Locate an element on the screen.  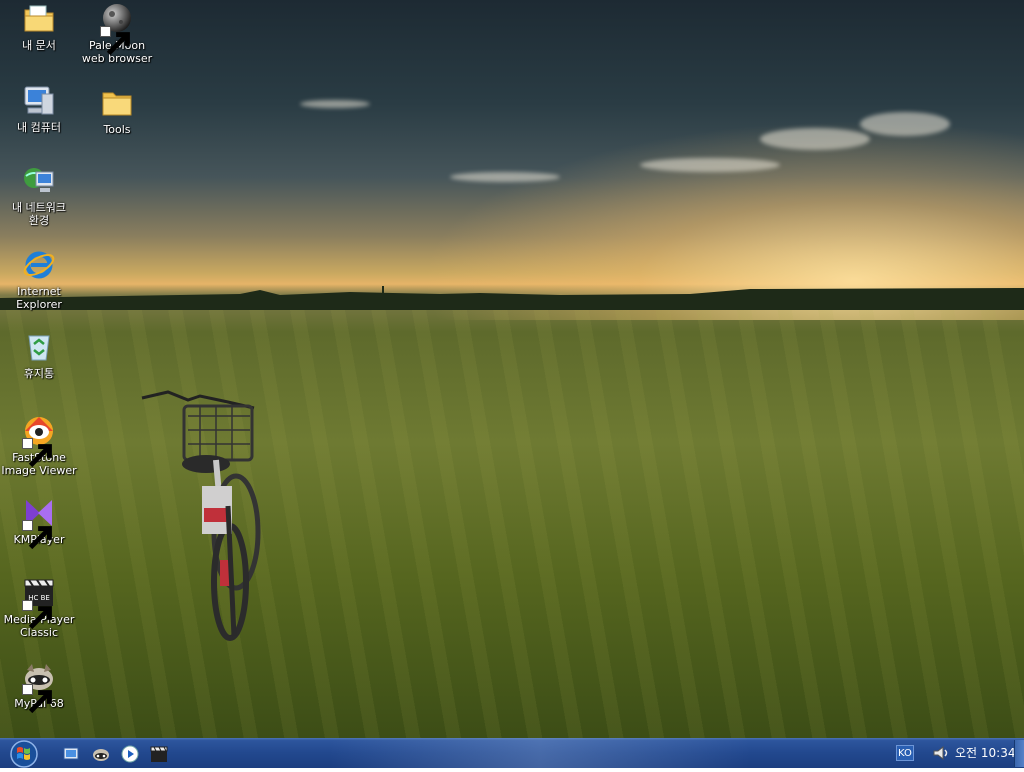
media-player-classic-icon: HC BE is located at coordinates (39, 603).